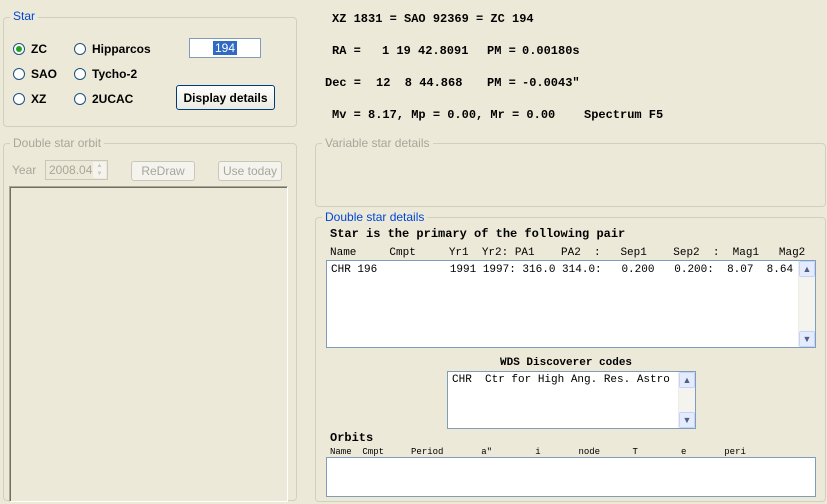 The width and height of the screenshot is (827, 504). Describe the element at coordinates (571, 400) in the screenshot. I see `wds-list: CHR Ctr for High Ang. Res. Astro ▲ ▼` at that location.